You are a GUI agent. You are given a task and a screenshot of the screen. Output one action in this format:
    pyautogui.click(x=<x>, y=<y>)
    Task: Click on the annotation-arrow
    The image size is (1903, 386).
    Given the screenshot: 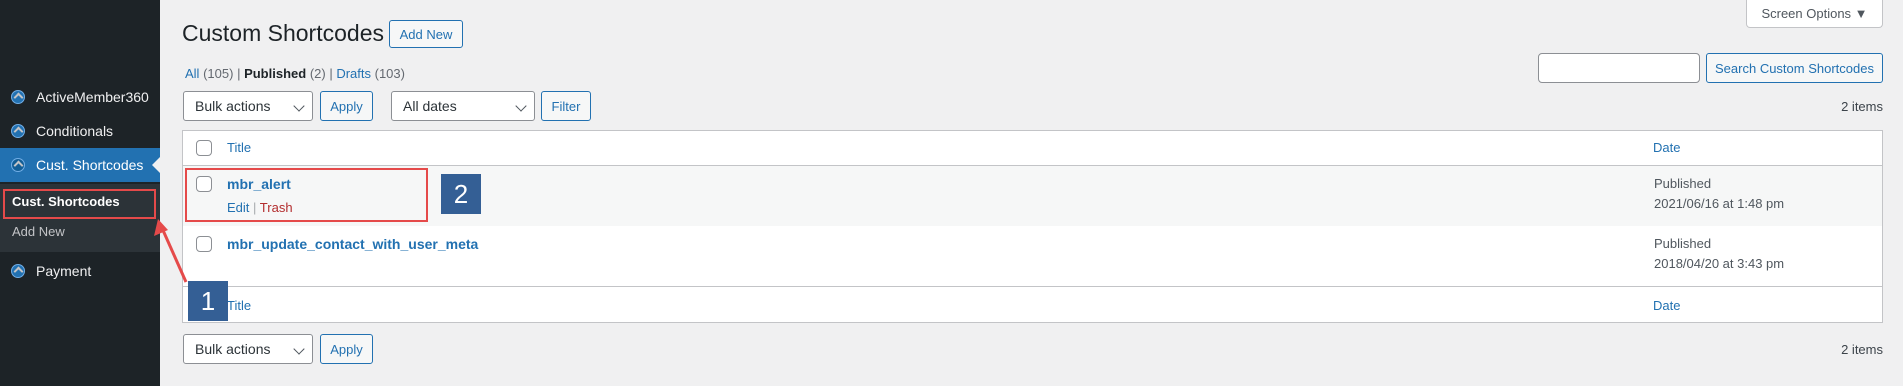 What is the action you would take?
    pyautogui.click(x=171, y=251)
    